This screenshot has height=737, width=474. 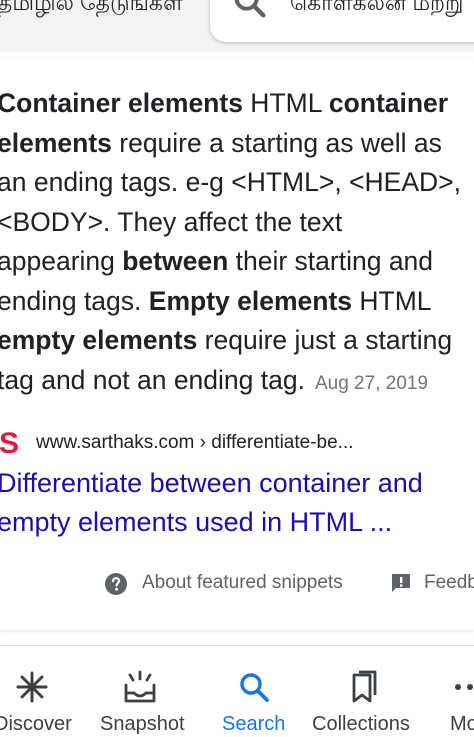 I want to click on bottom-navigation: Discover Snapshot Search Collections Mo, so click(x=237, y=696).